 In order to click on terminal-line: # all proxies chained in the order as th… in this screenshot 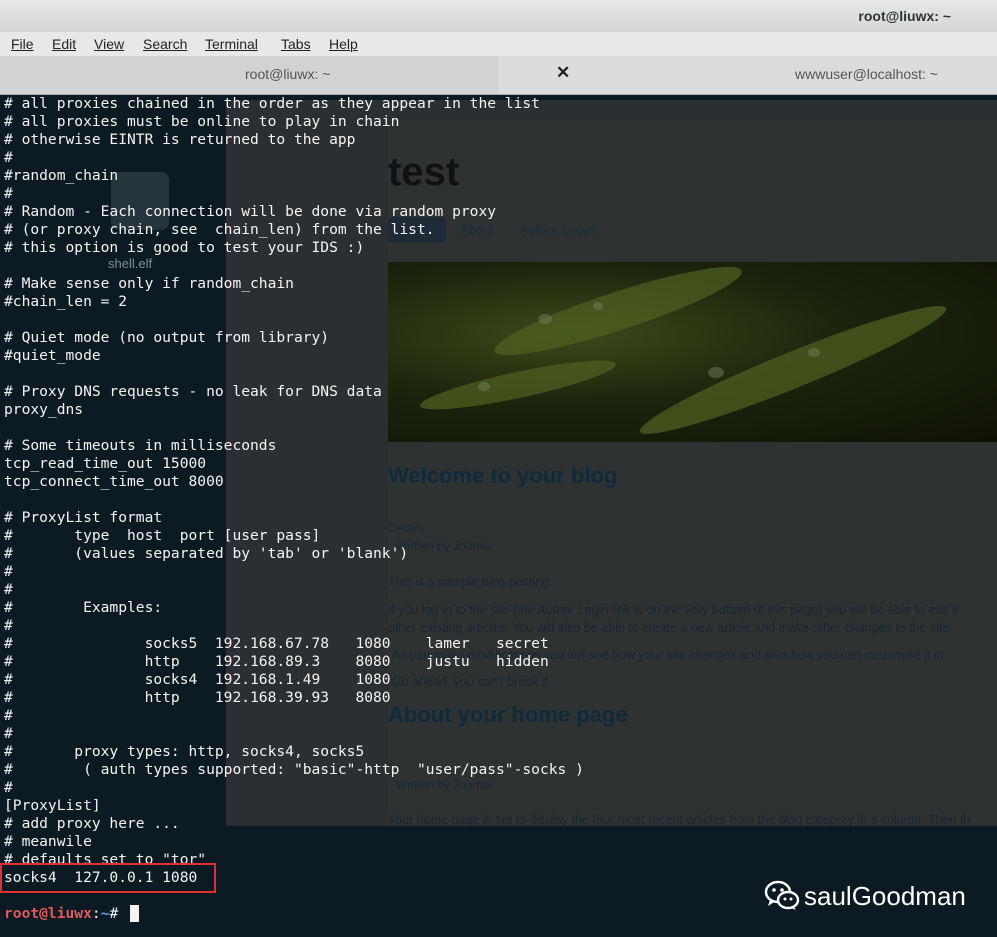, I will do `click(272, 103)`.